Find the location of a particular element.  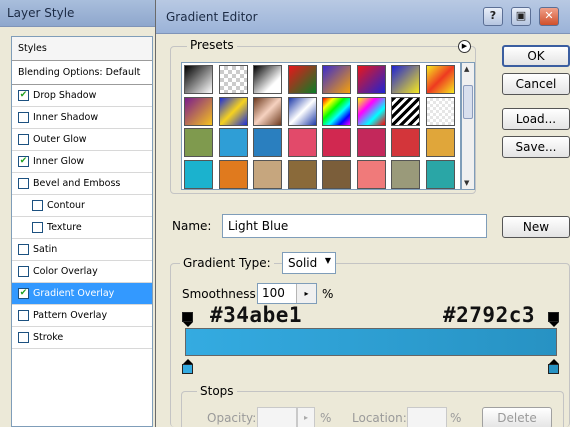

gradient-type-select: Solid ▼ is located at coordinates (309, 263).